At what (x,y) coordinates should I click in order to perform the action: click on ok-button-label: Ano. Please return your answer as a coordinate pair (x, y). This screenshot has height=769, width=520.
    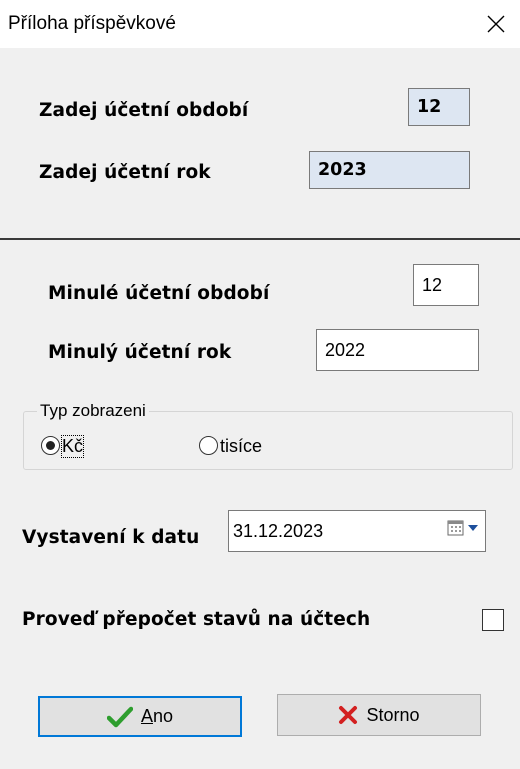
    Looking at the image, I should click on (157, 716).